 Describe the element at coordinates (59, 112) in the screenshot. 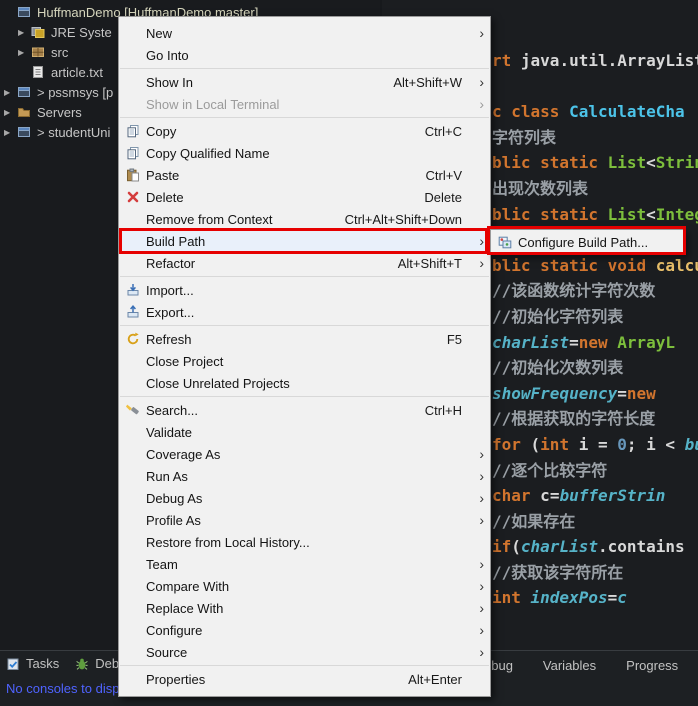

I see `tree-item-label: Servers` at that location.